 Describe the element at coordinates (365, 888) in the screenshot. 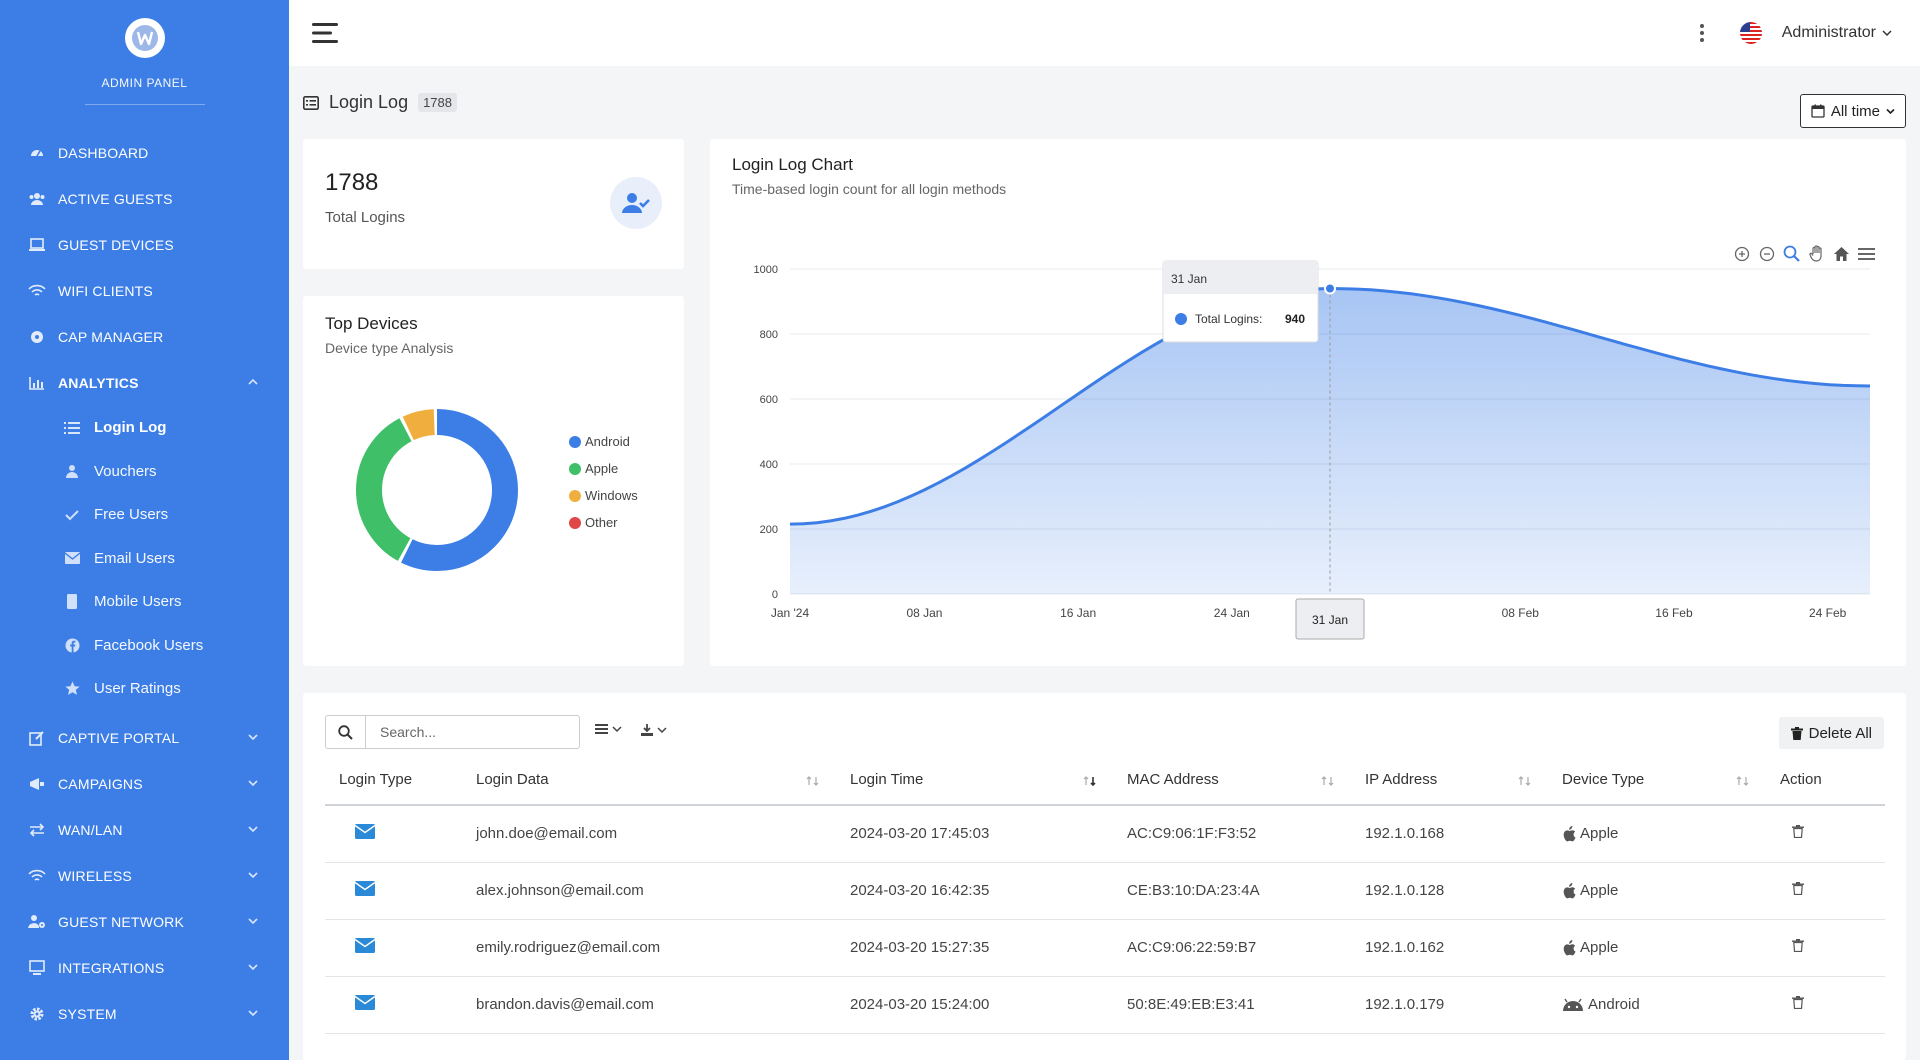

I see `envelope-icon` at that location.